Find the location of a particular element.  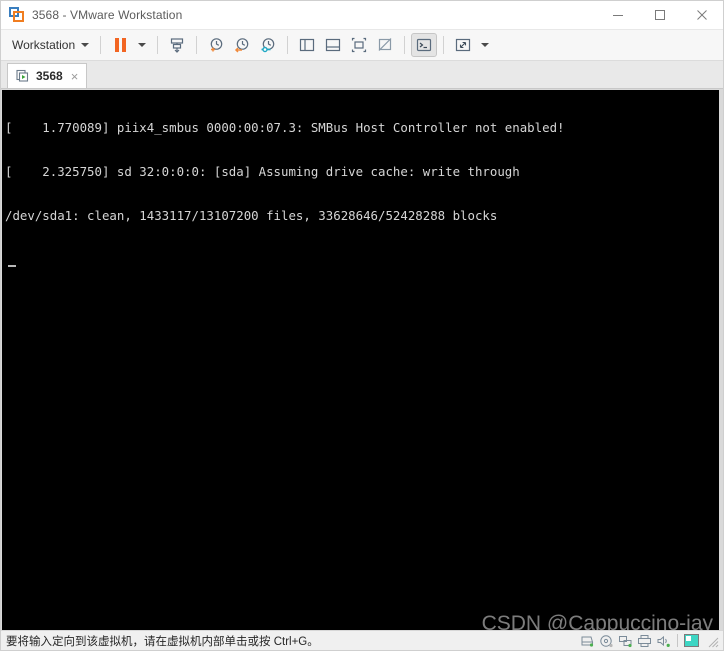

vm-tab-close-button: × is located at coordinates (75, 76).